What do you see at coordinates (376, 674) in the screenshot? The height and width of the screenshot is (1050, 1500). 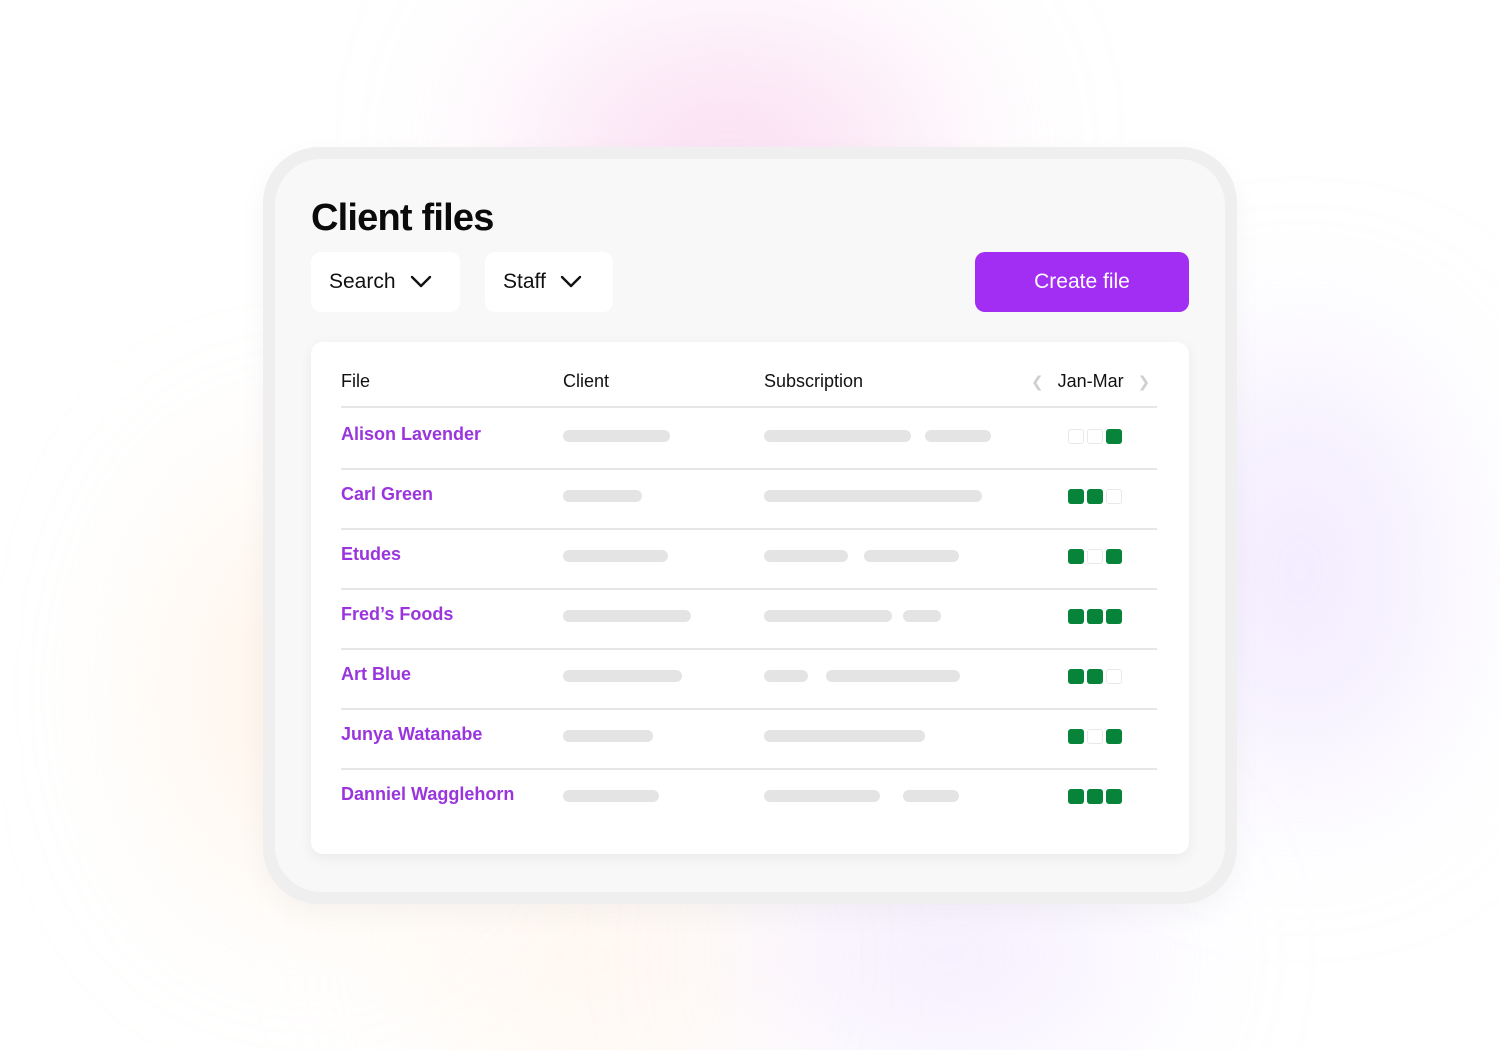 I see `file-link: Art Blue` at bounding box center [376, 674].